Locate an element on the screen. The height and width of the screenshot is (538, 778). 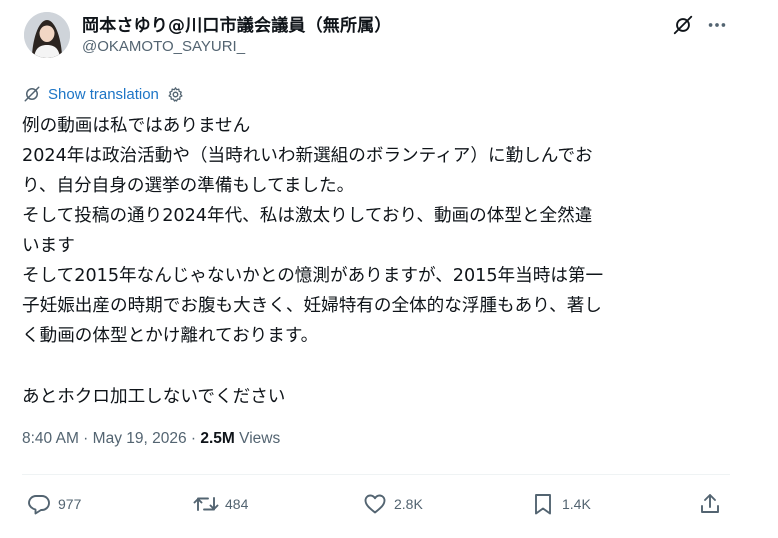
tweet-date: May 19, 2026 is located at coordinates (140, 438).